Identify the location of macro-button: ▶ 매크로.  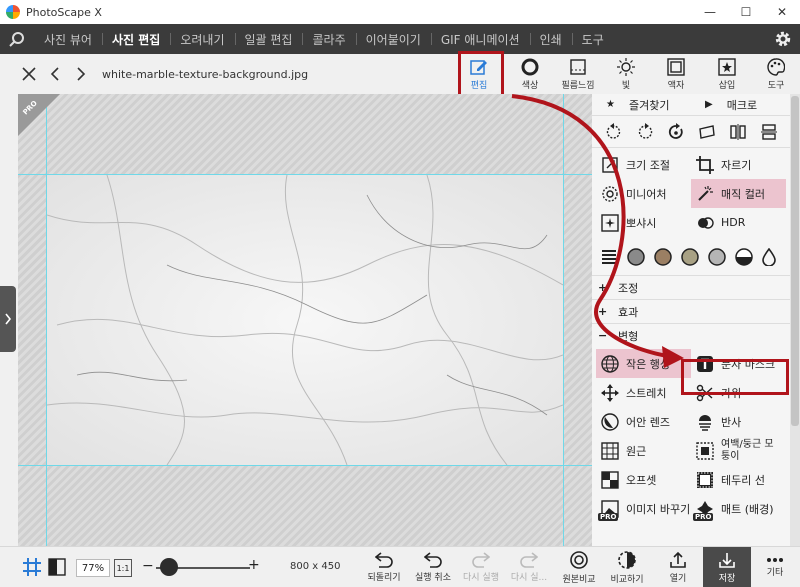
(740, 105).